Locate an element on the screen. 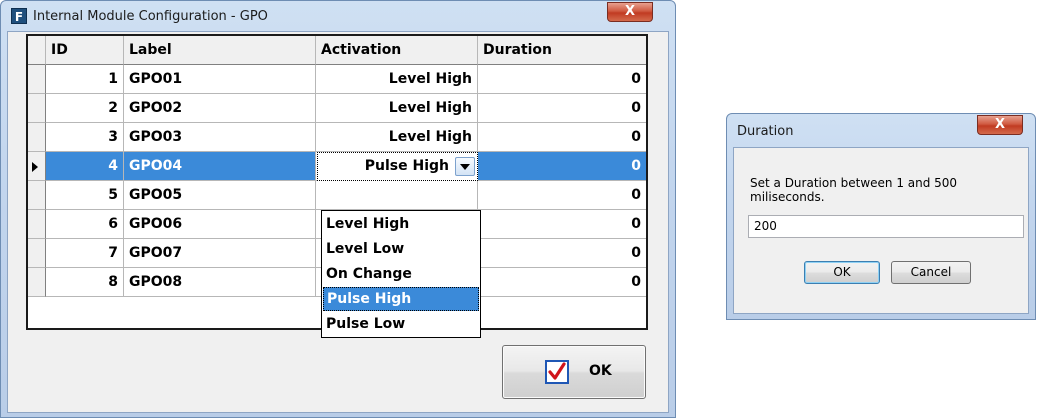 The height and width of the screenshot is (418, 1038). cell-label: GPO01 is located at coordinates (220, 79).